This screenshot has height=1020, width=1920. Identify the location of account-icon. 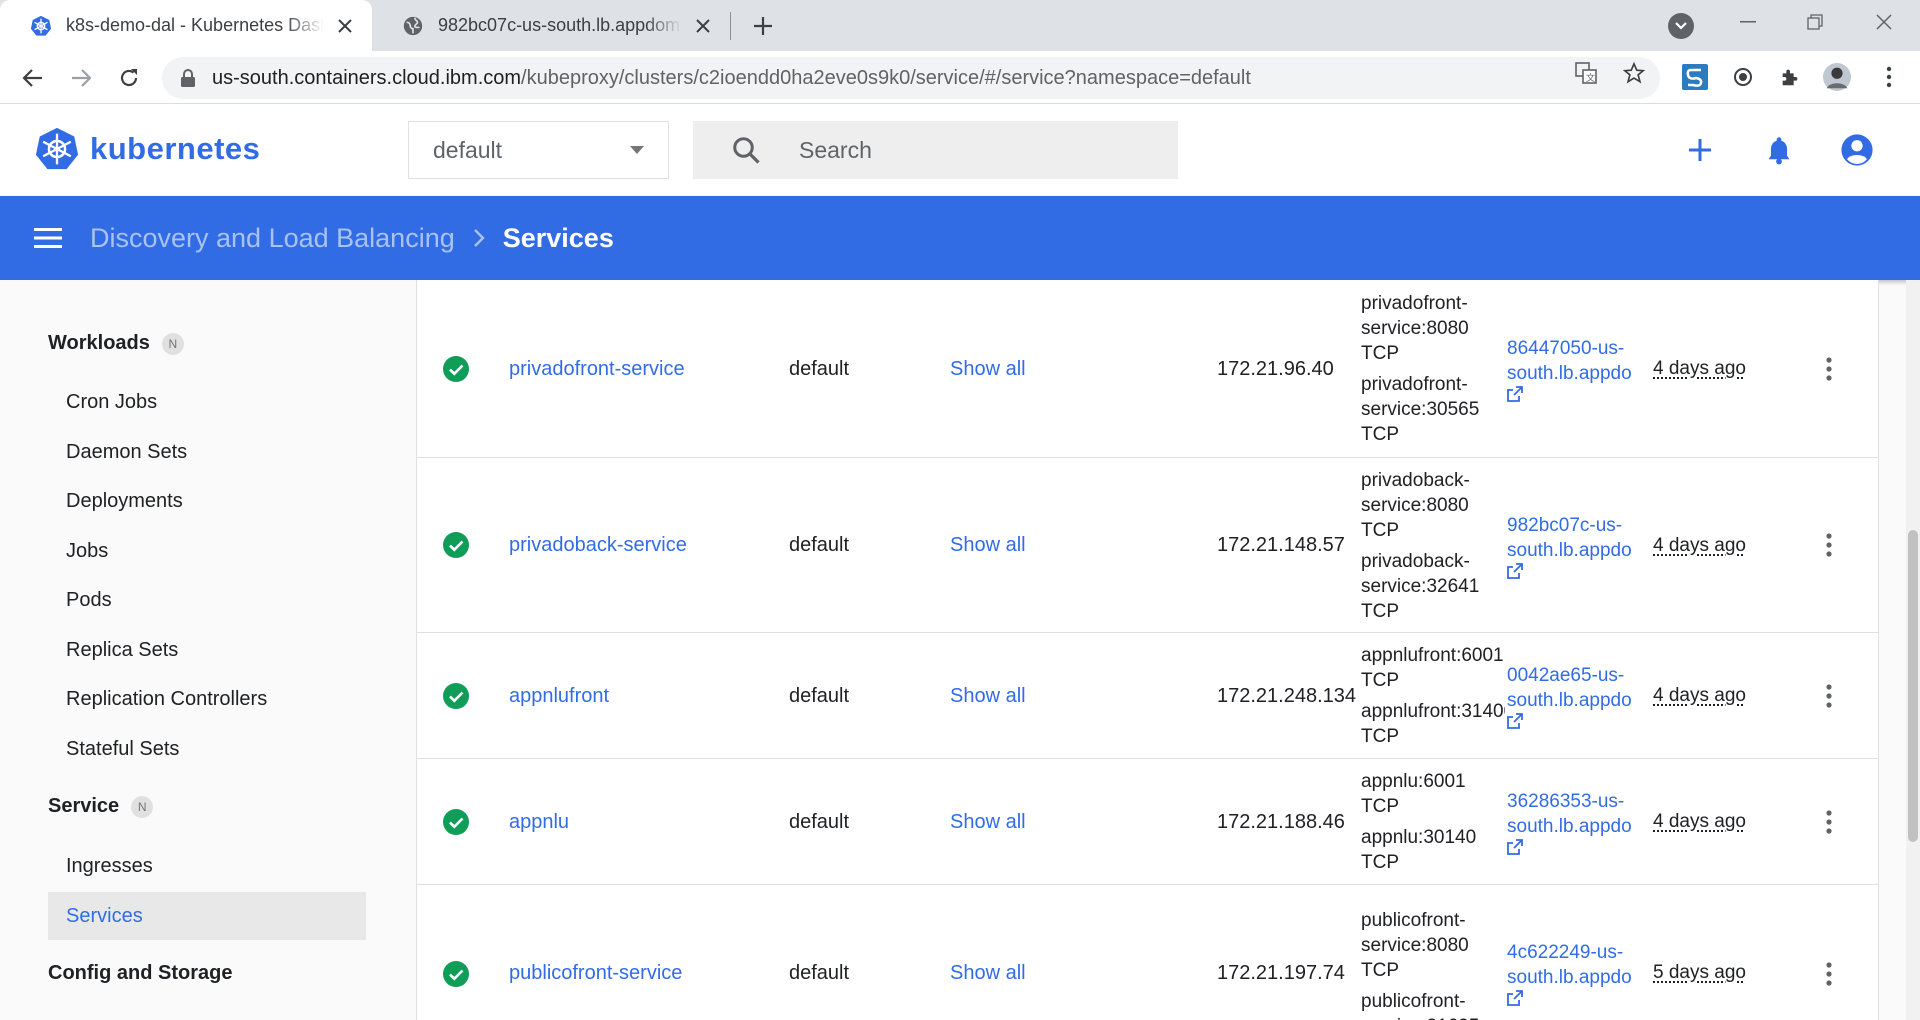
(1857, 150).